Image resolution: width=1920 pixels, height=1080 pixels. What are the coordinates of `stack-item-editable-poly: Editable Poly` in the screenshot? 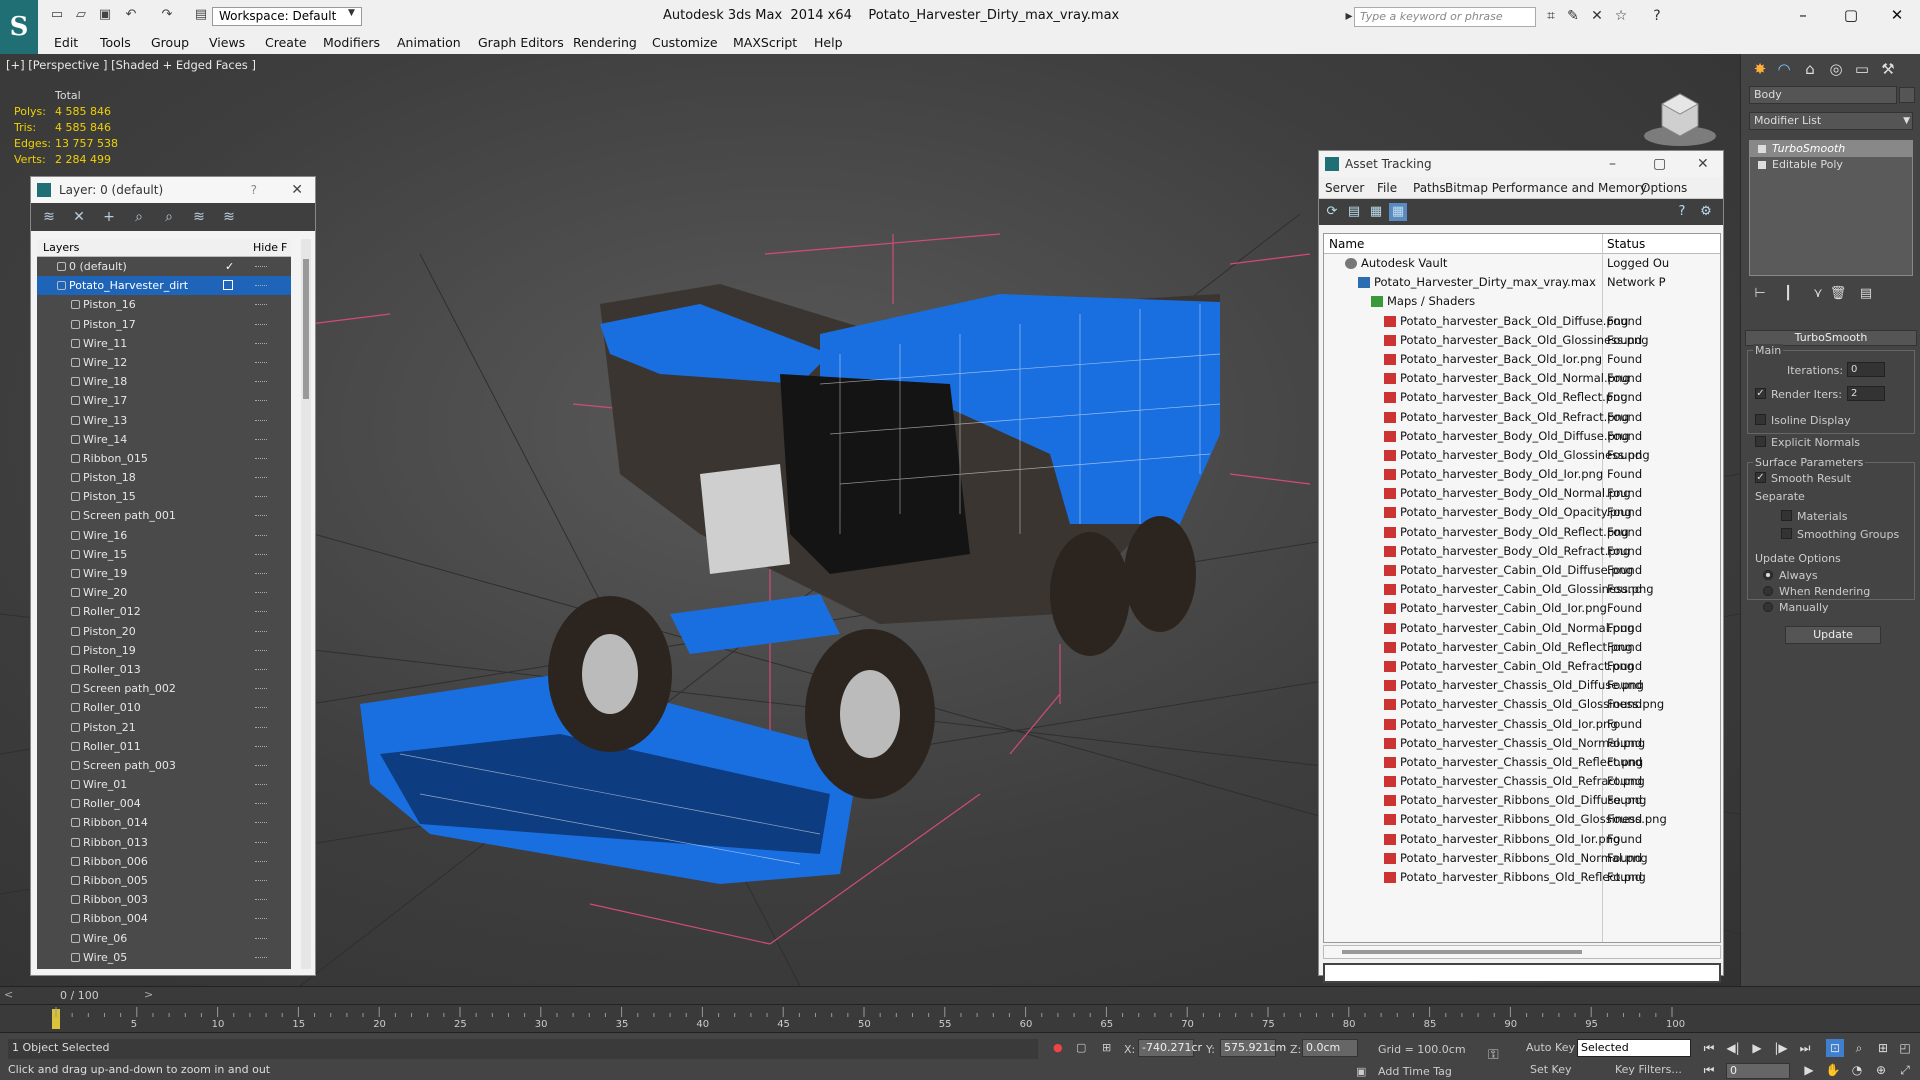 It's located at (1831, 165).